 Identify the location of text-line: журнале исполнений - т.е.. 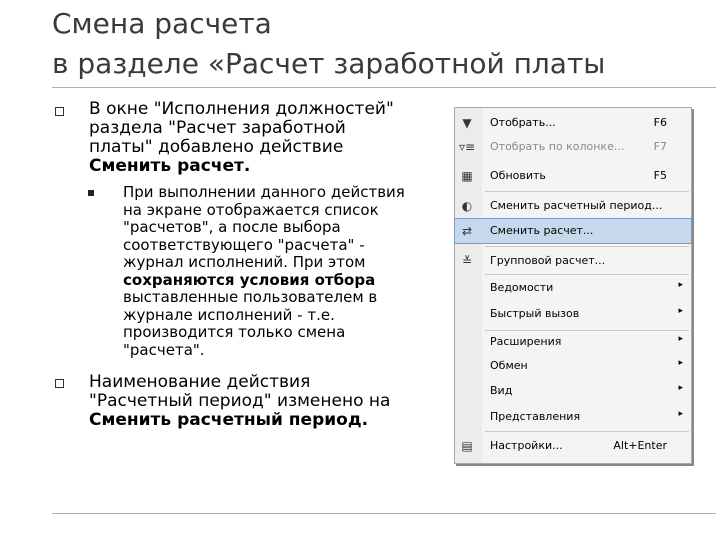
(229, 314).